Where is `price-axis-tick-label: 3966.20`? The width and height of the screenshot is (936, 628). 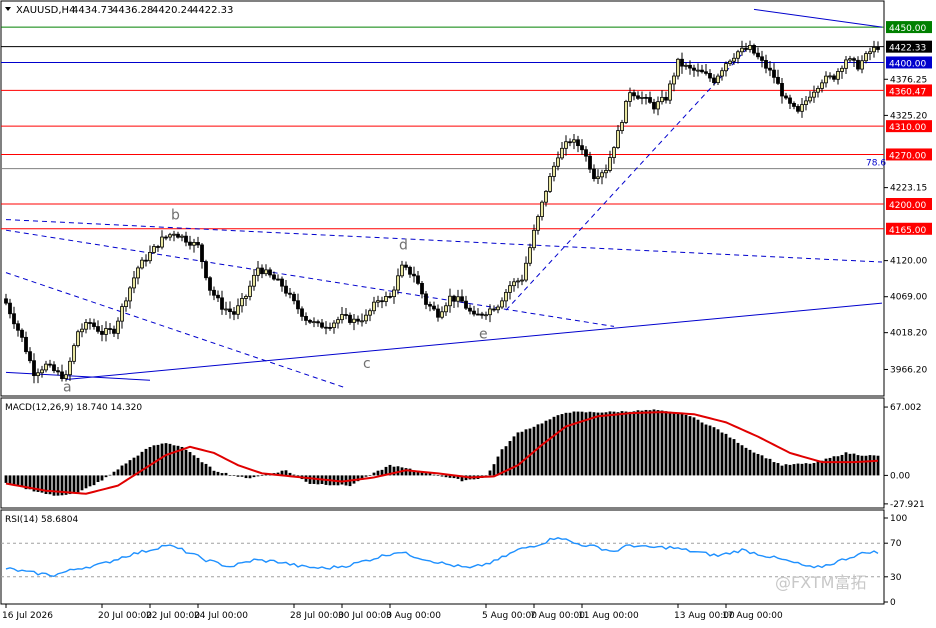 price-axis-tick-label: 3966.20 is located at coordinates (908, 370).